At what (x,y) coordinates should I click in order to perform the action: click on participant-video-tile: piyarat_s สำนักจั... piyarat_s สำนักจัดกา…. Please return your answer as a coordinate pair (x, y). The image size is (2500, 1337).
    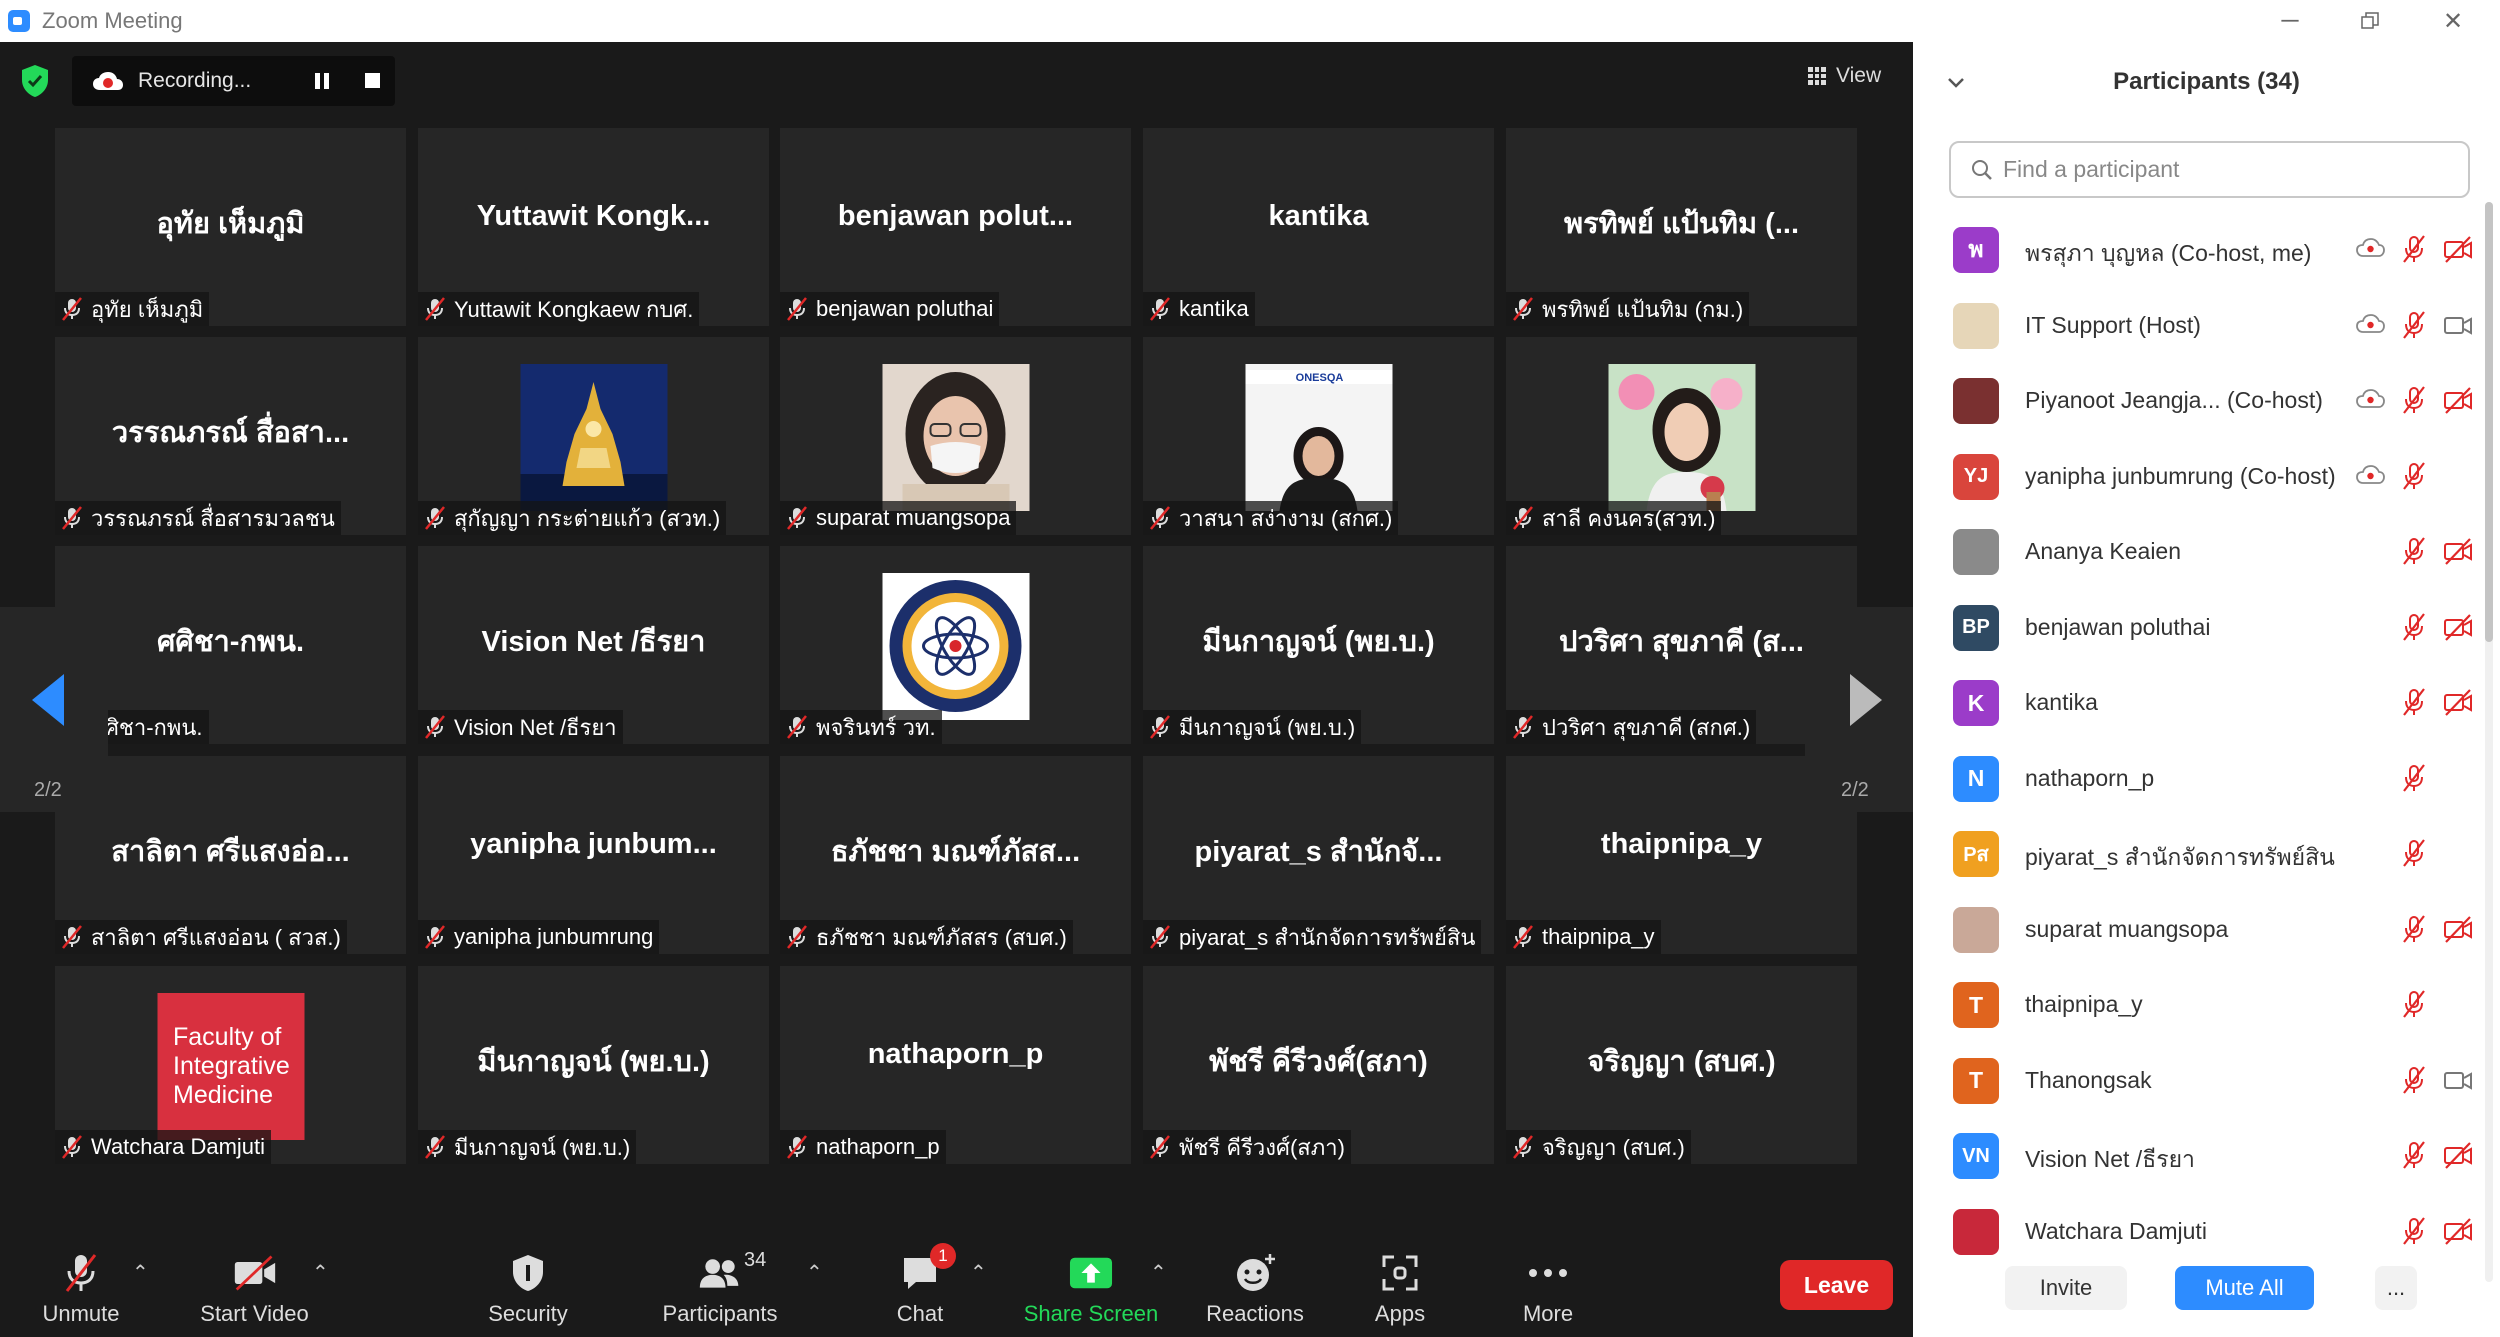
    Looking at the image, I should click on (1318, 855).